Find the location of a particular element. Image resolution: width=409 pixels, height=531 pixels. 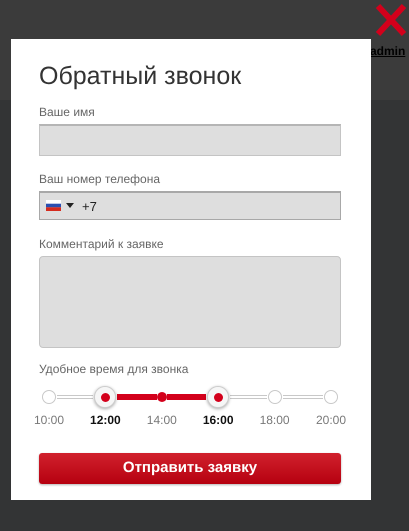

close-icon is located at coordinates (391, 20).